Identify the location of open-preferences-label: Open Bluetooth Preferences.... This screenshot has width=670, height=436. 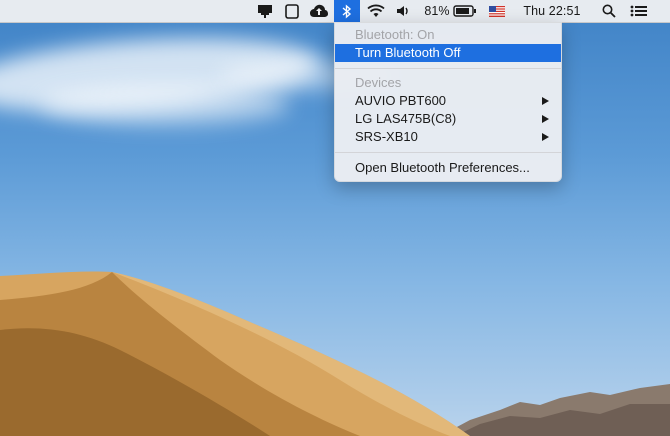
(442, 167).